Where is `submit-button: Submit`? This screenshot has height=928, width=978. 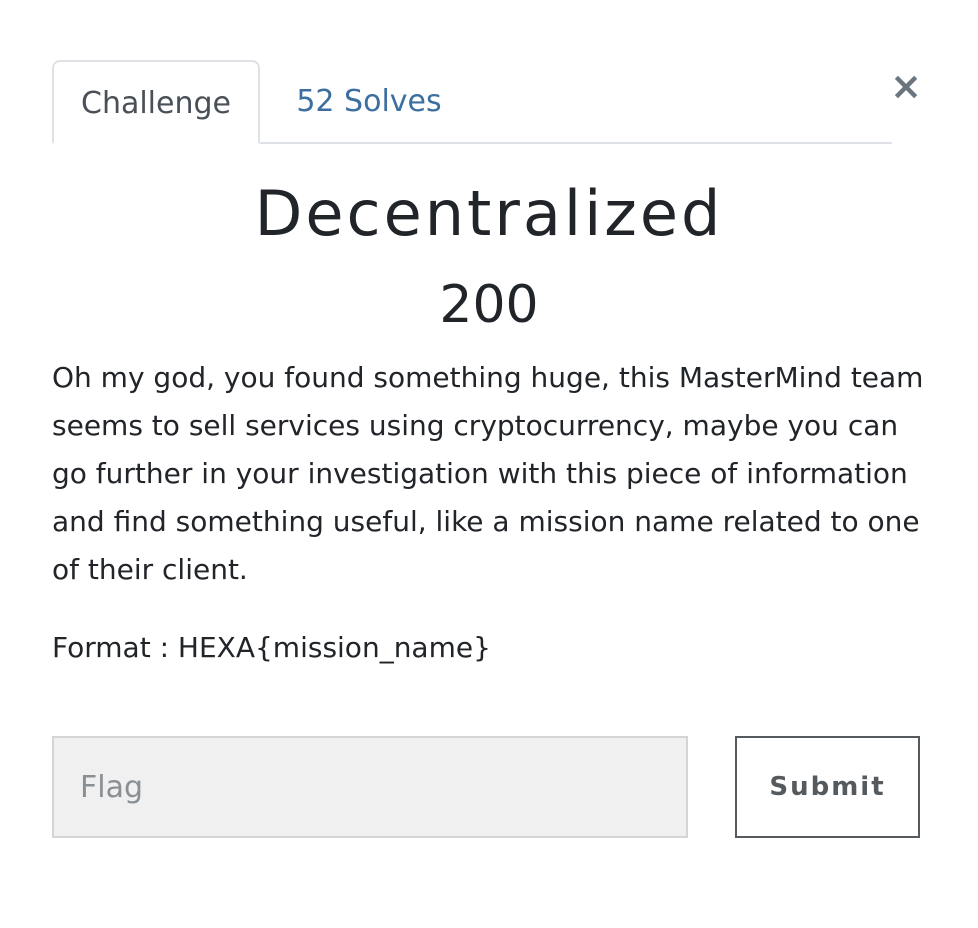
submit-button: Submit is located at coordinates (827, 787).